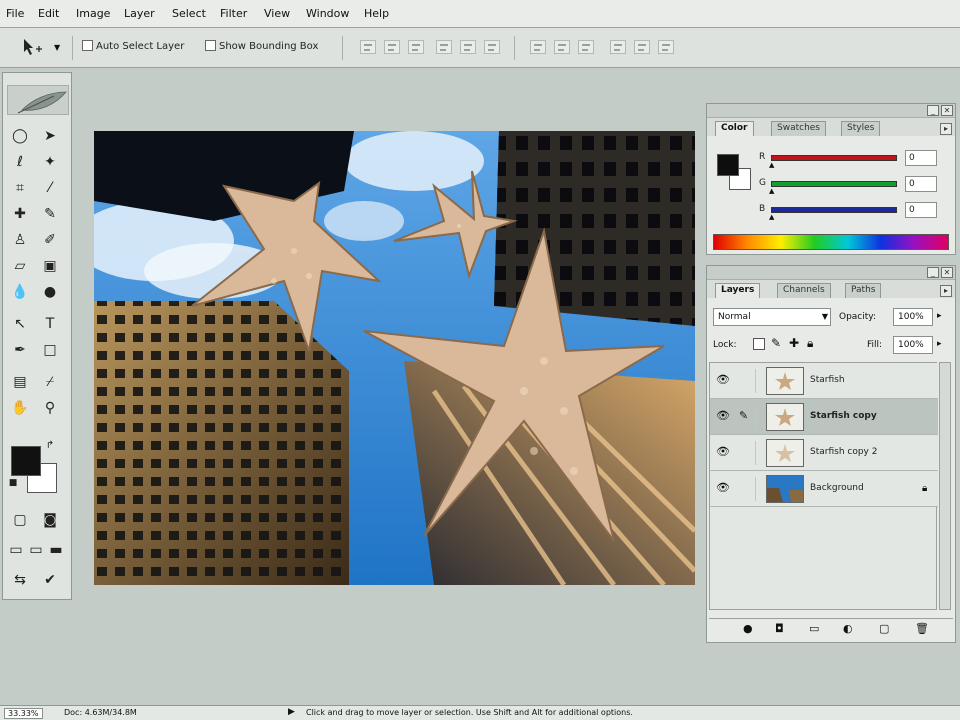  Describe the element at coordinates (759, 344) in the screenshot. I see `lock-transparency-icon` at that location.